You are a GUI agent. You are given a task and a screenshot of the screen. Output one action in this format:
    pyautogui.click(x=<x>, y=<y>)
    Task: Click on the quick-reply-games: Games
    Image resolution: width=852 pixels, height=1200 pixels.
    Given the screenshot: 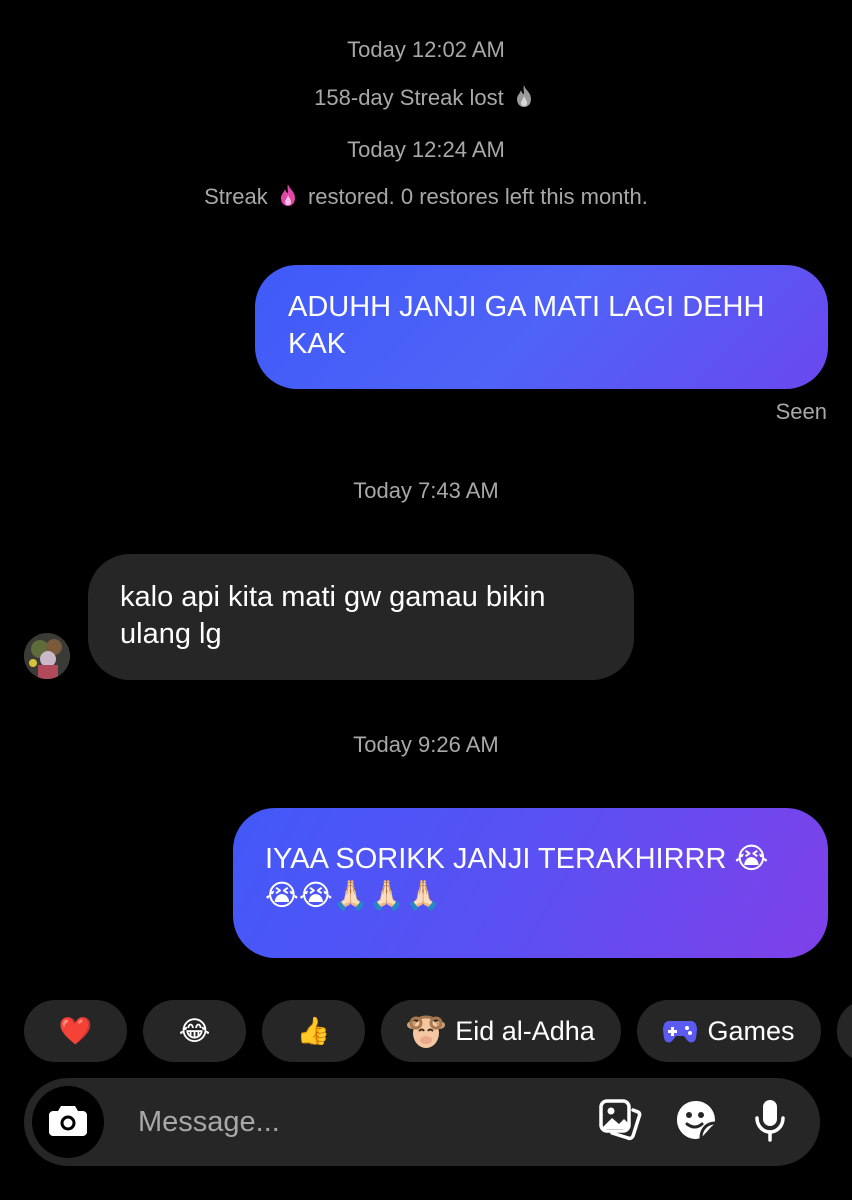 What is the action you would take?
    pyautogui.click(x=729, y=1031)
    